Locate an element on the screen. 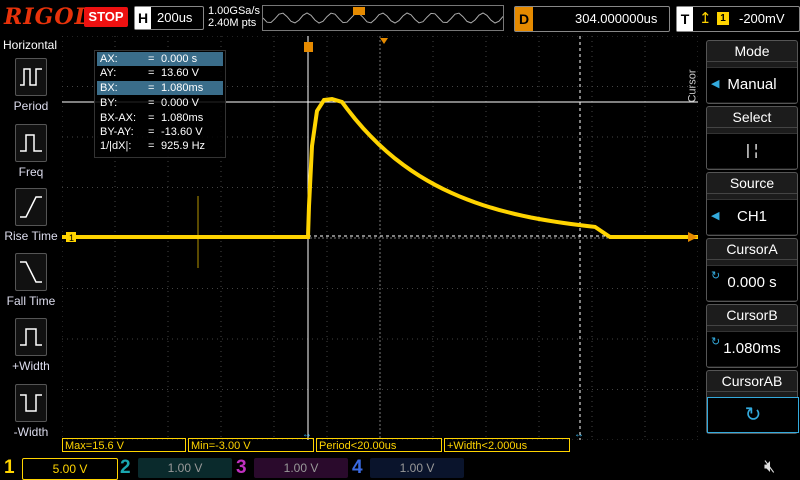  speaker-muted-icon: 🔇︎ is located at coordinates (769, 466).